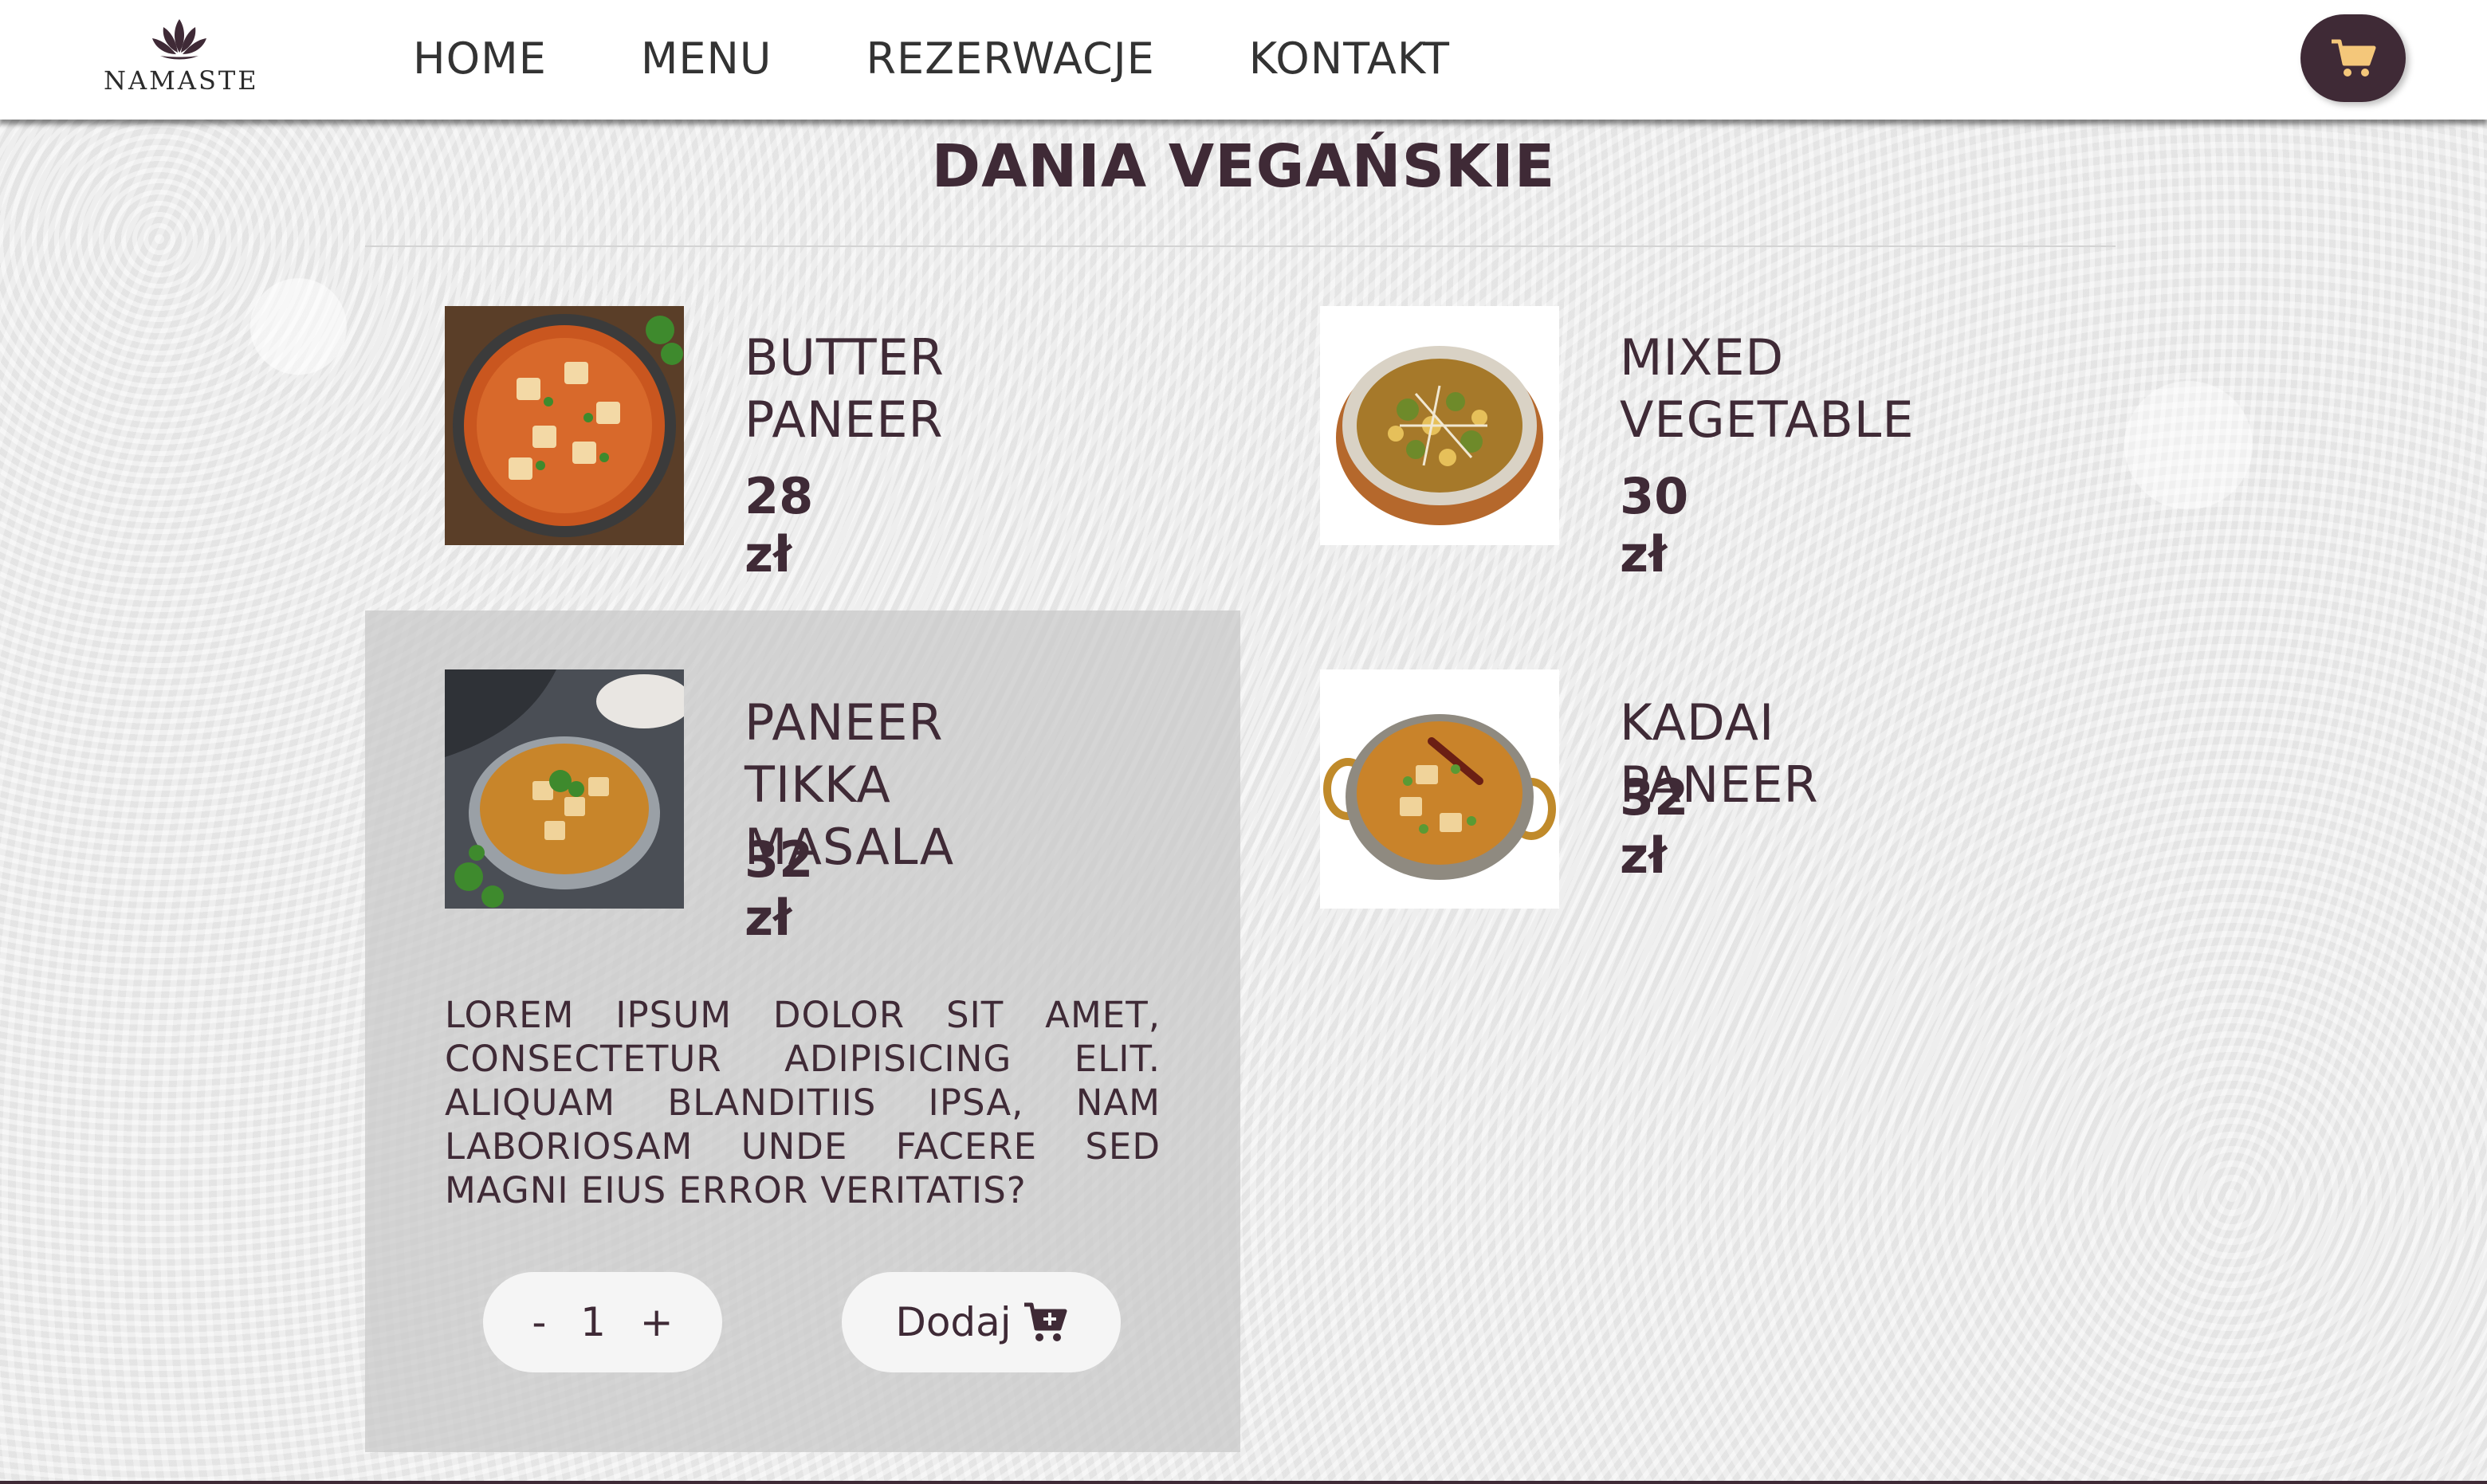 The image size is (2487, 1484). What do you see at coordinates (1243, 1482) in the screenshot?
I see `bottom-edge` at bounding box center [1243, 1482].